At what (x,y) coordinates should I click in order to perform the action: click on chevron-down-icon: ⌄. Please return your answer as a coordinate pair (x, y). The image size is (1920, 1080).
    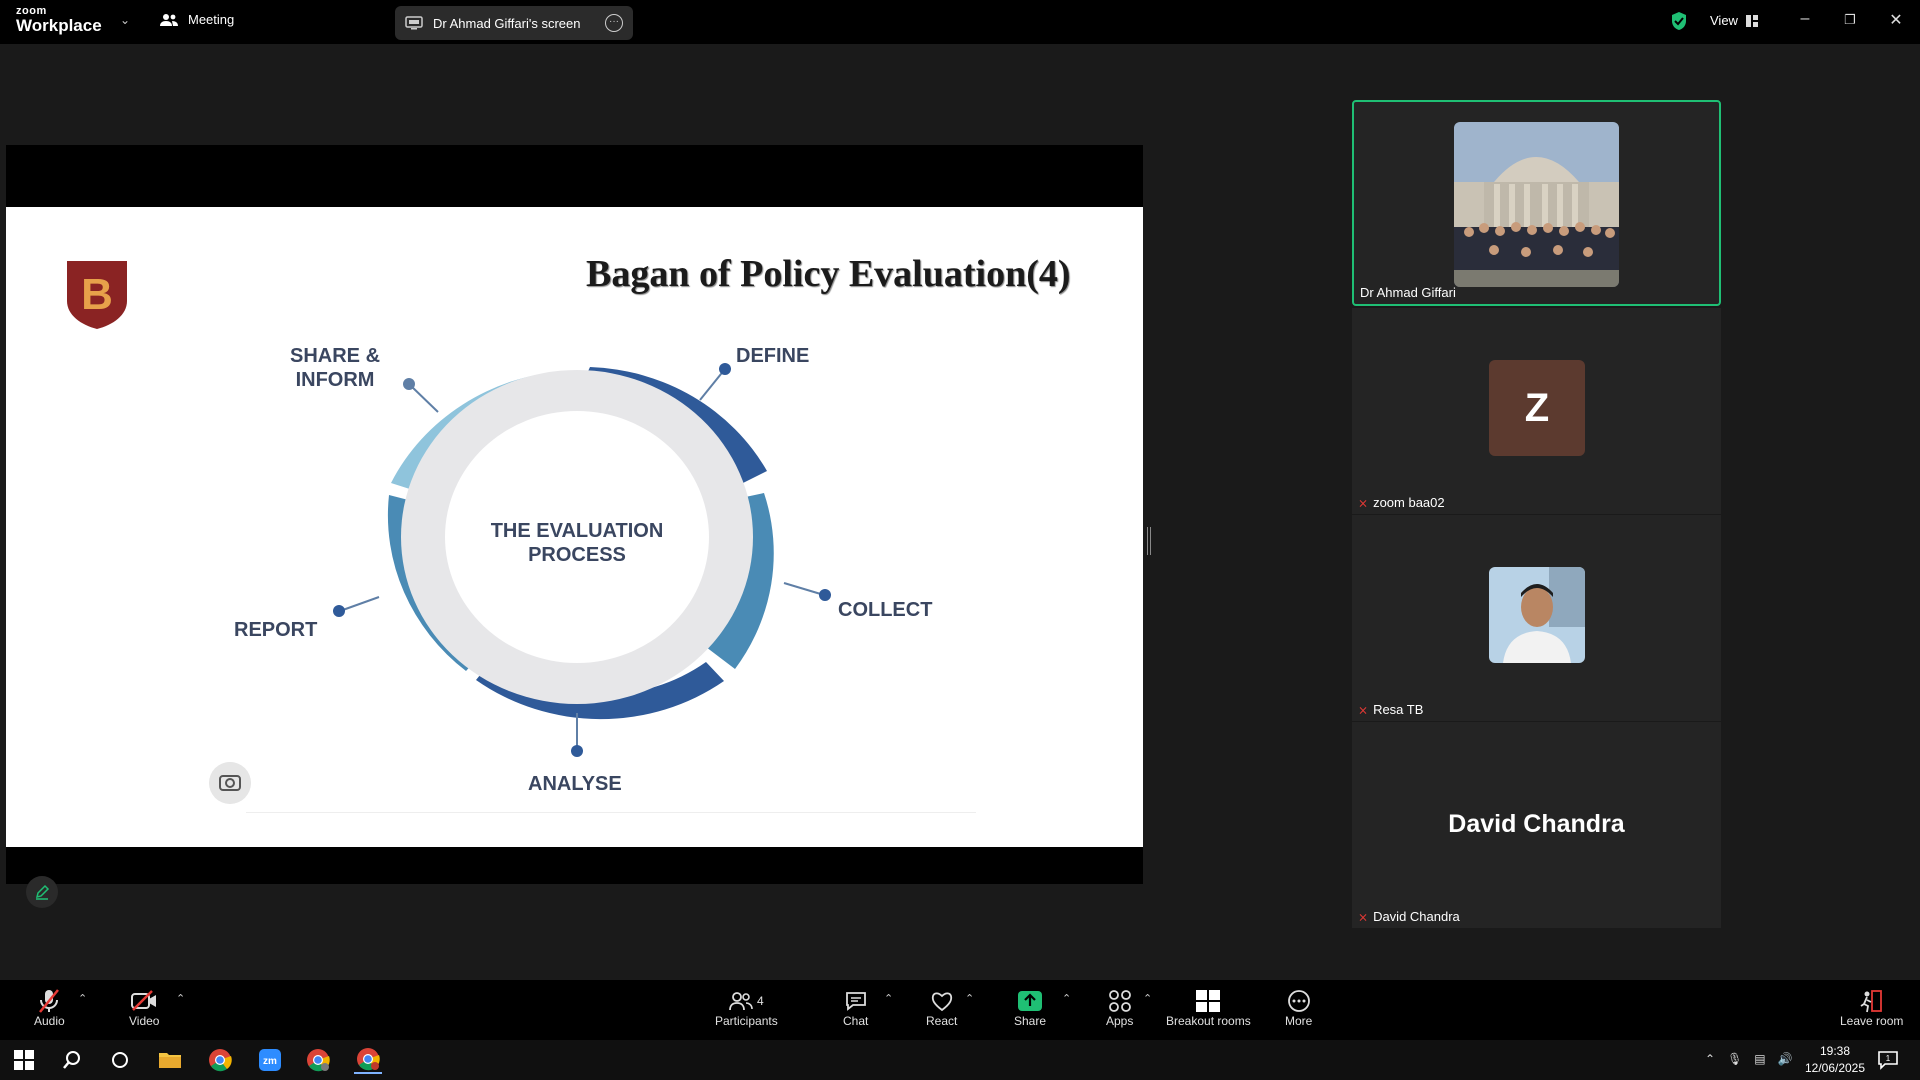
    Looking at the image, I should click on (125, 20).